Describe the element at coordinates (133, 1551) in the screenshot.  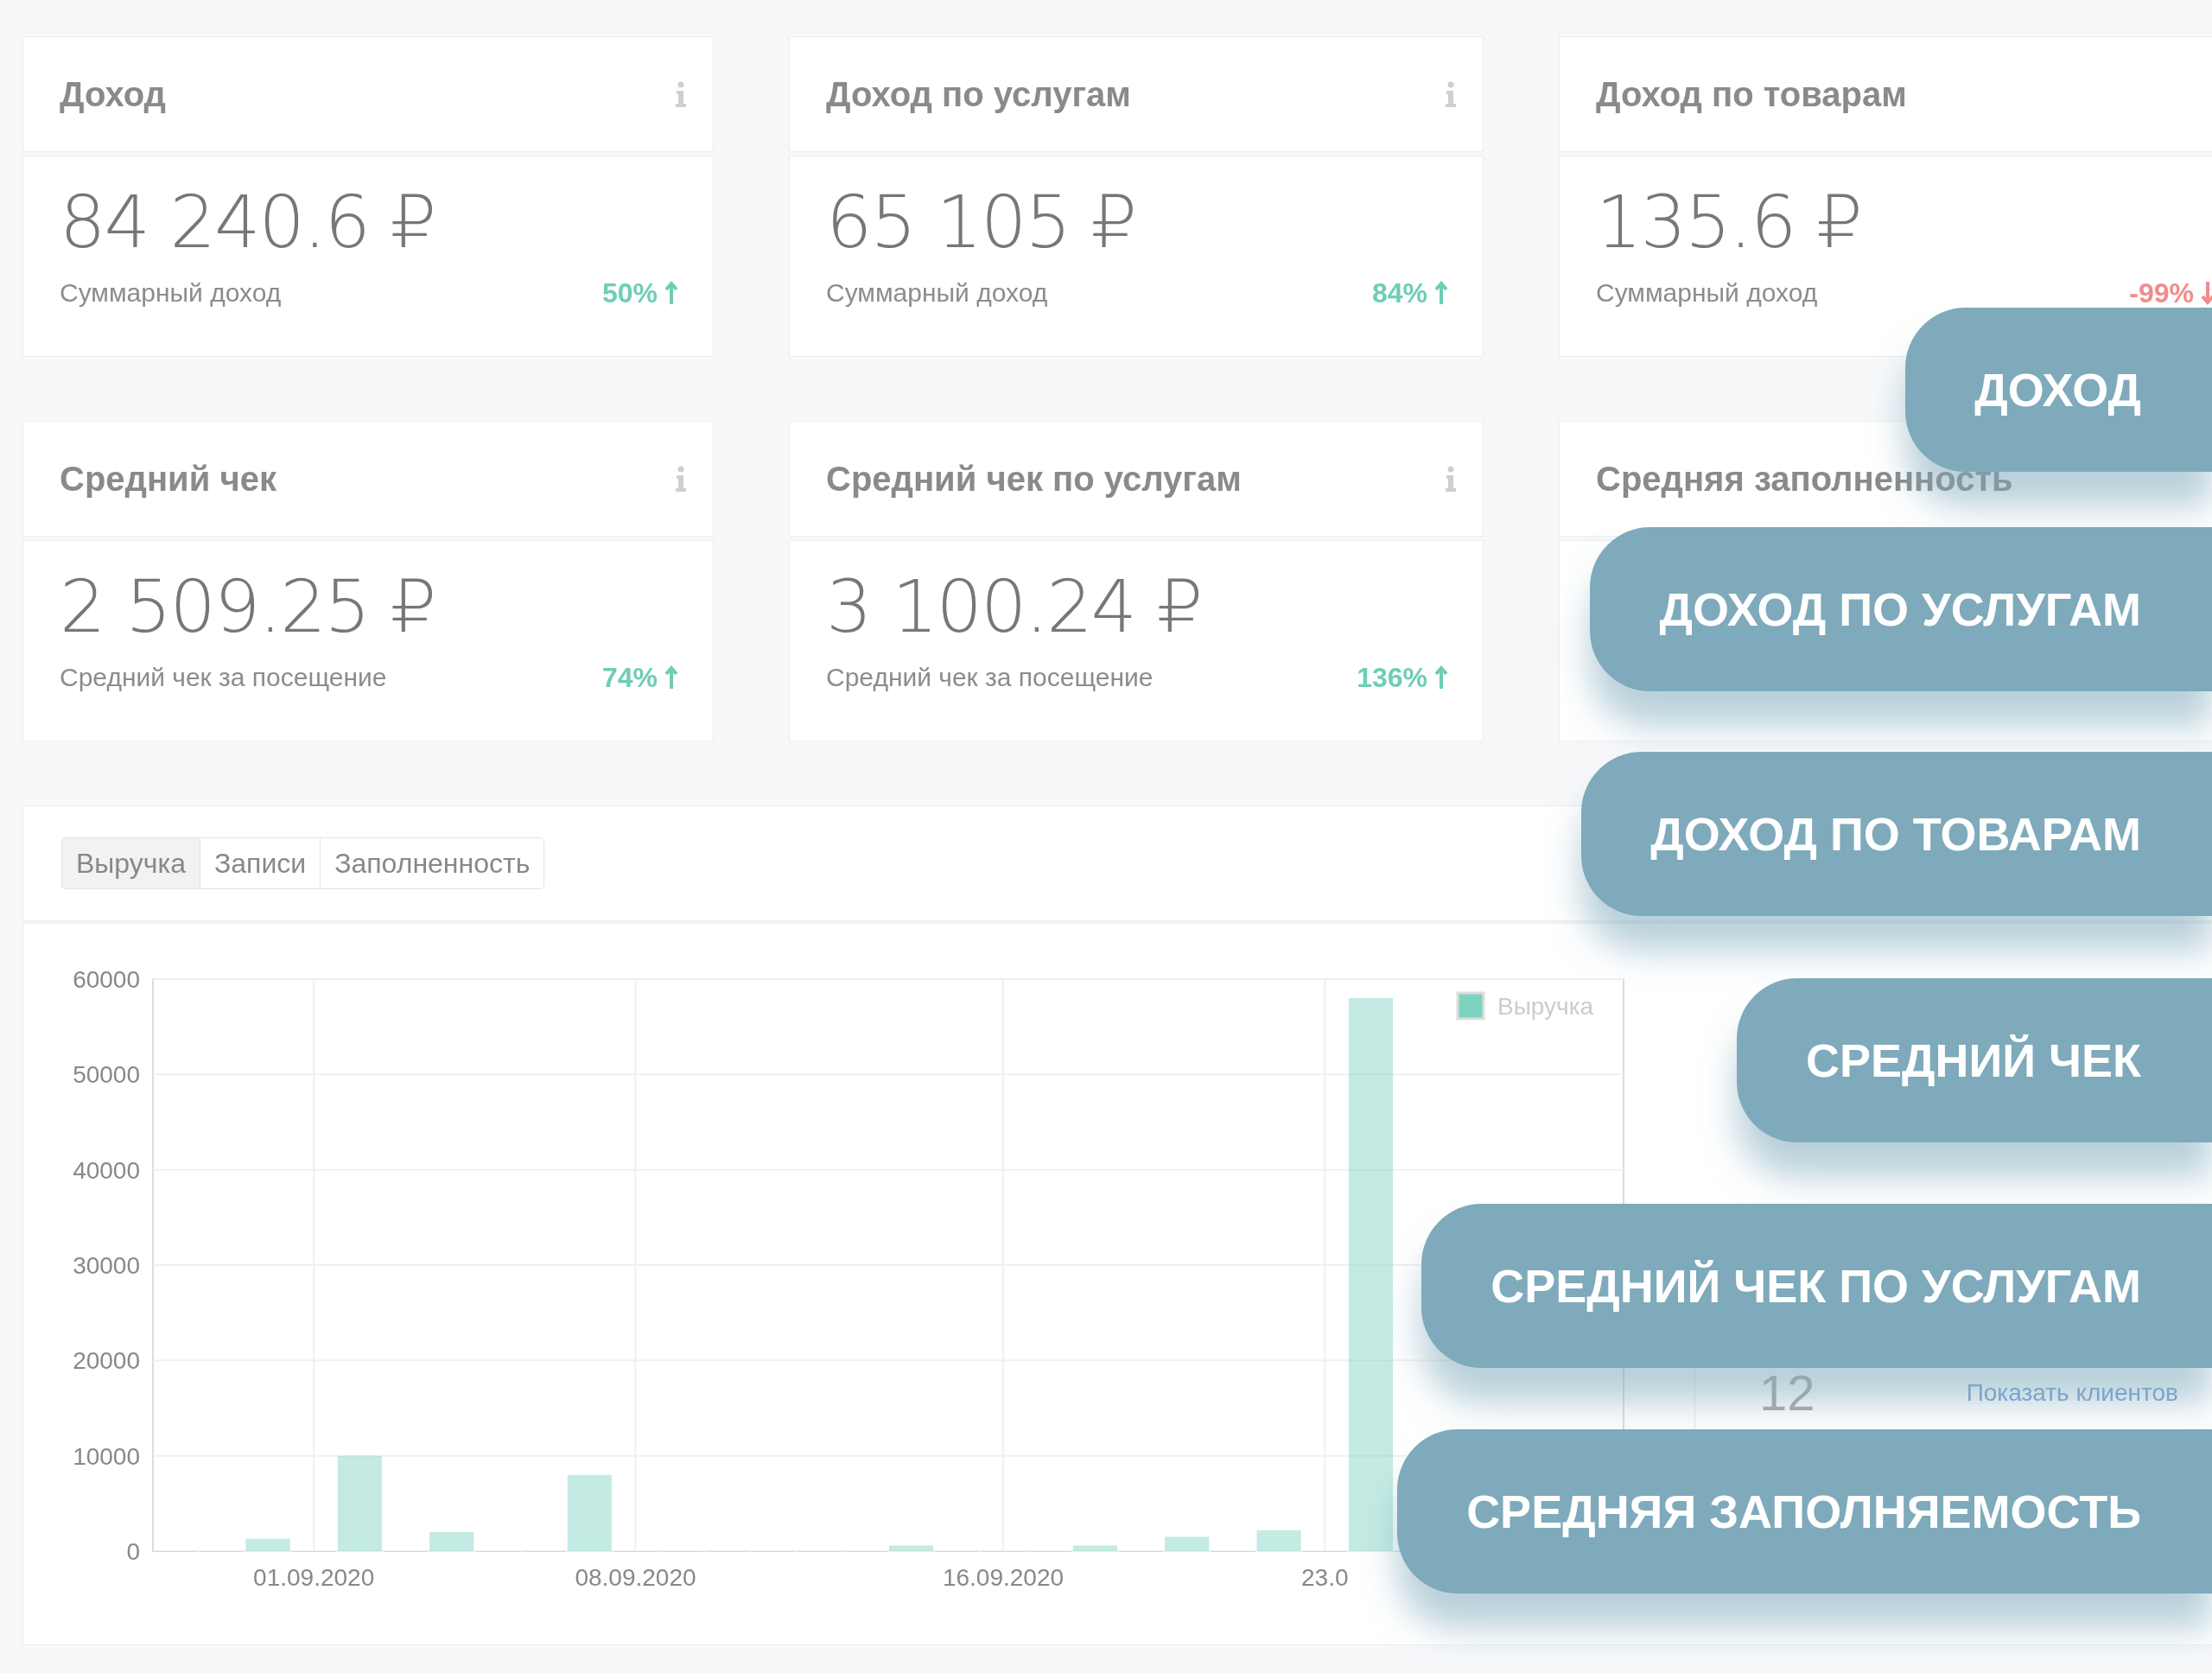
I see `y-axis-label: 0` at that location.